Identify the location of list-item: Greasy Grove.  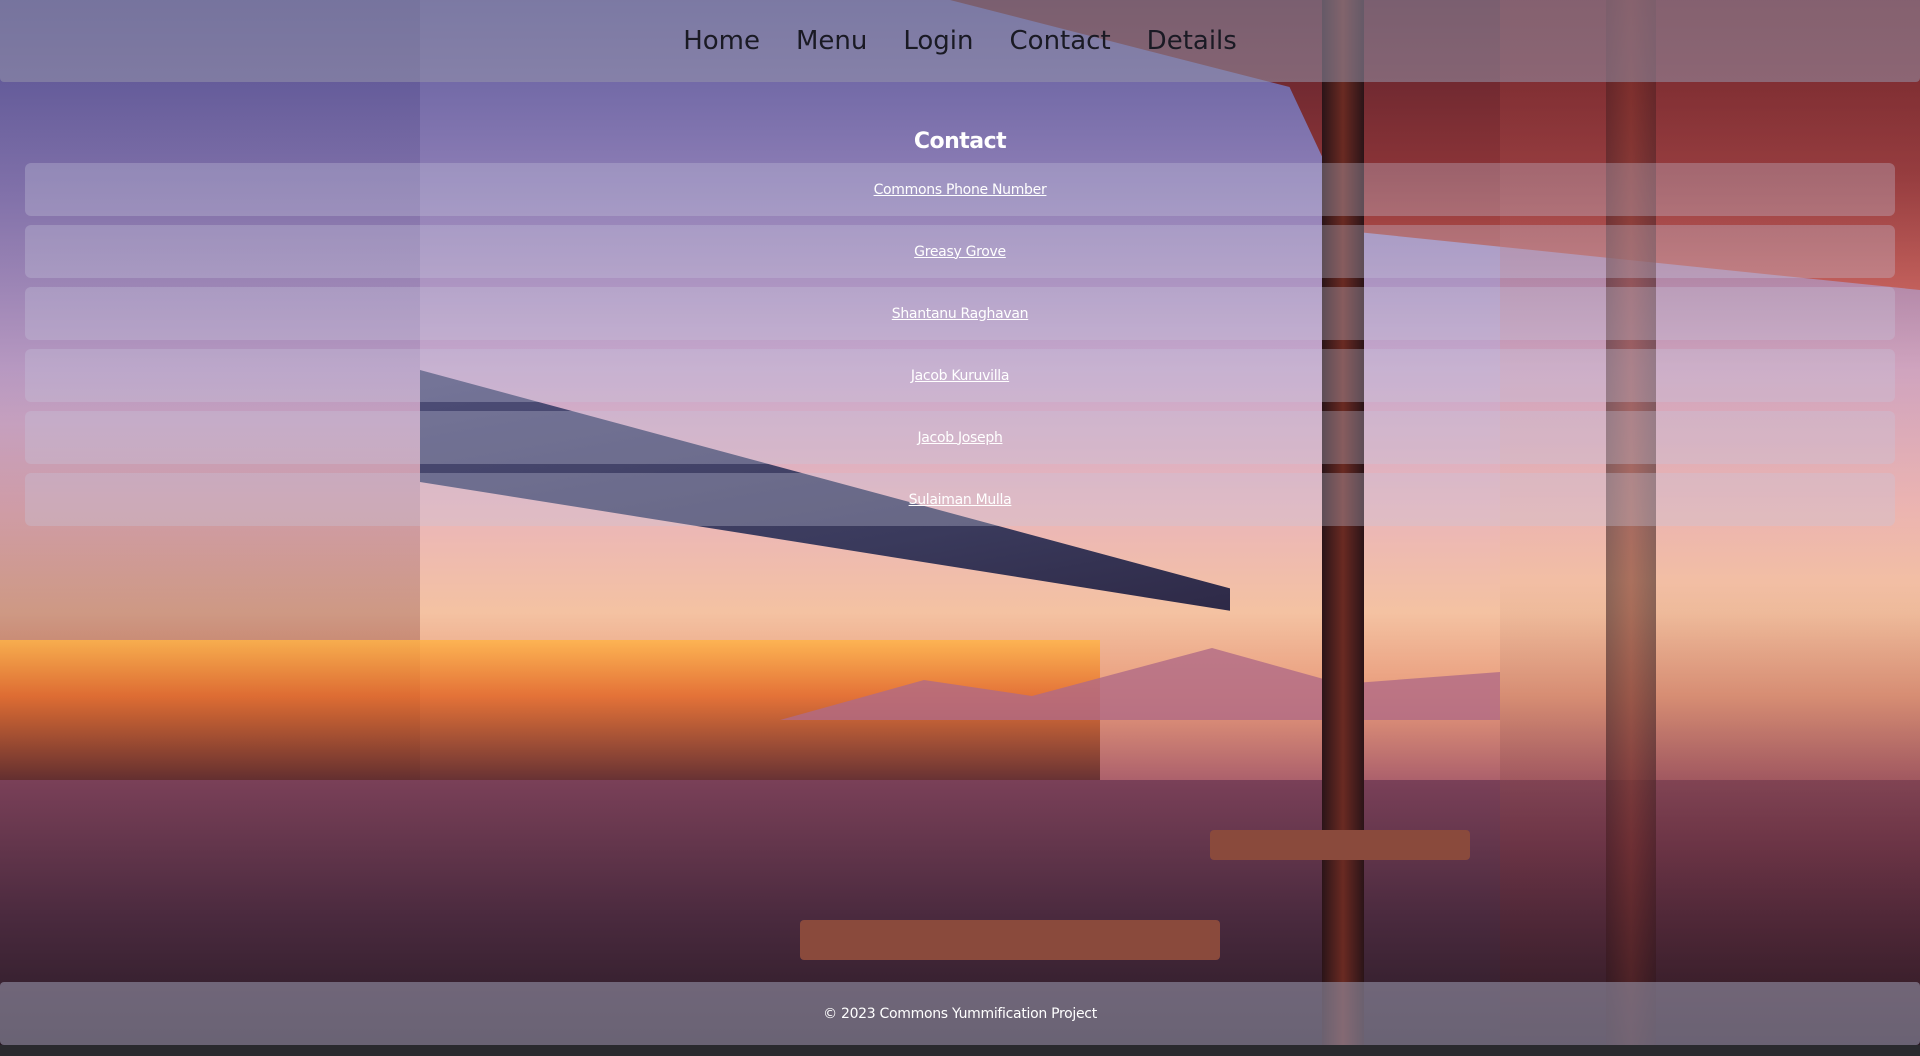
(960, 251).